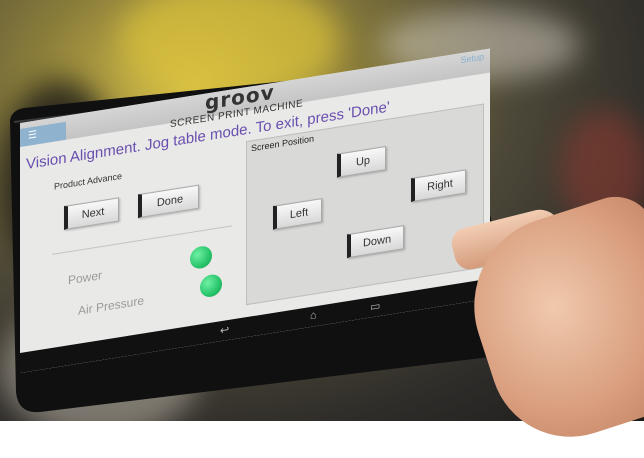  Describe the element at coordinates (88, 181) in the screenshot. I see `product-advance-label: Product Advance` at that location.